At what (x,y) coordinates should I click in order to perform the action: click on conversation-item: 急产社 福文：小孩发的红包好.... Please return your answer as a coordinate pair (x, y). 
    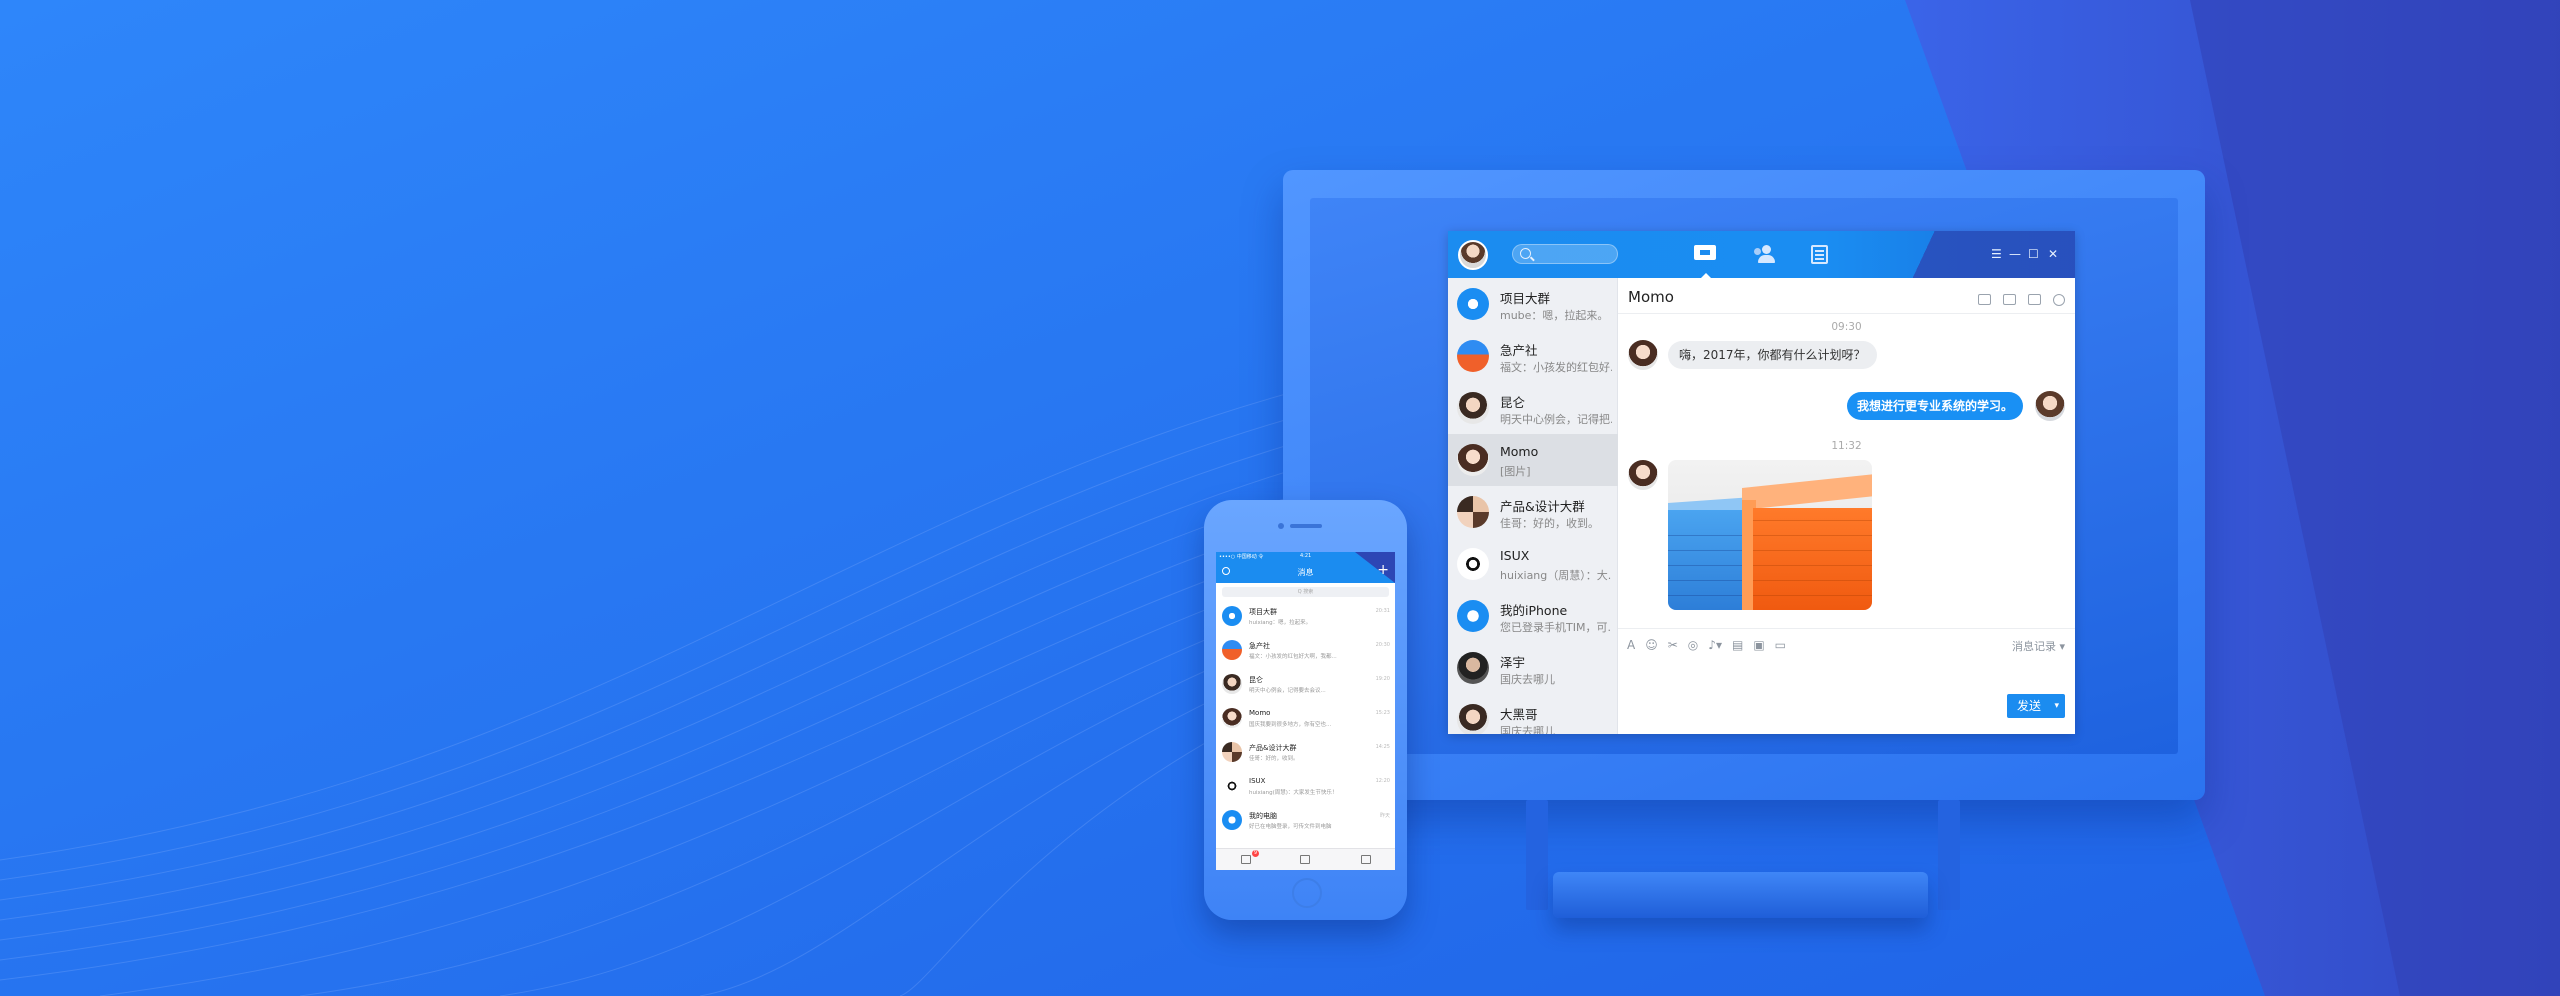
    Looking at the image, I should click on (1533, 356).